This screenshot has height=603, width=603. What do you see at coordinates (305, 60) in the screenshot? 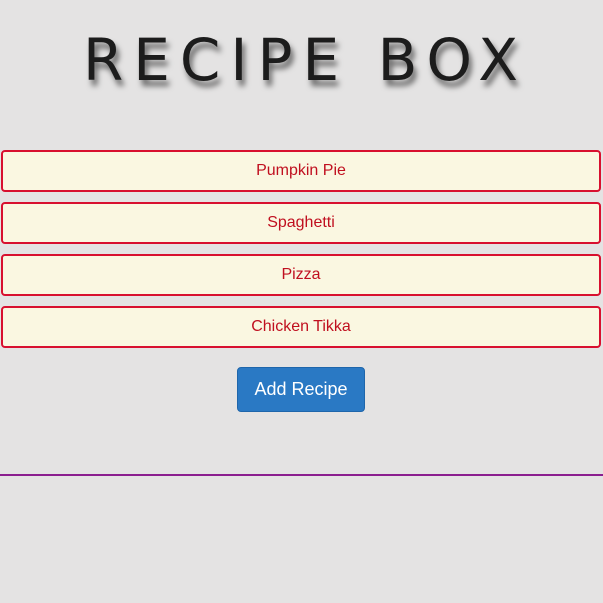
I see `page-title: RECIPE BOX` at bounding box center [305, 60].